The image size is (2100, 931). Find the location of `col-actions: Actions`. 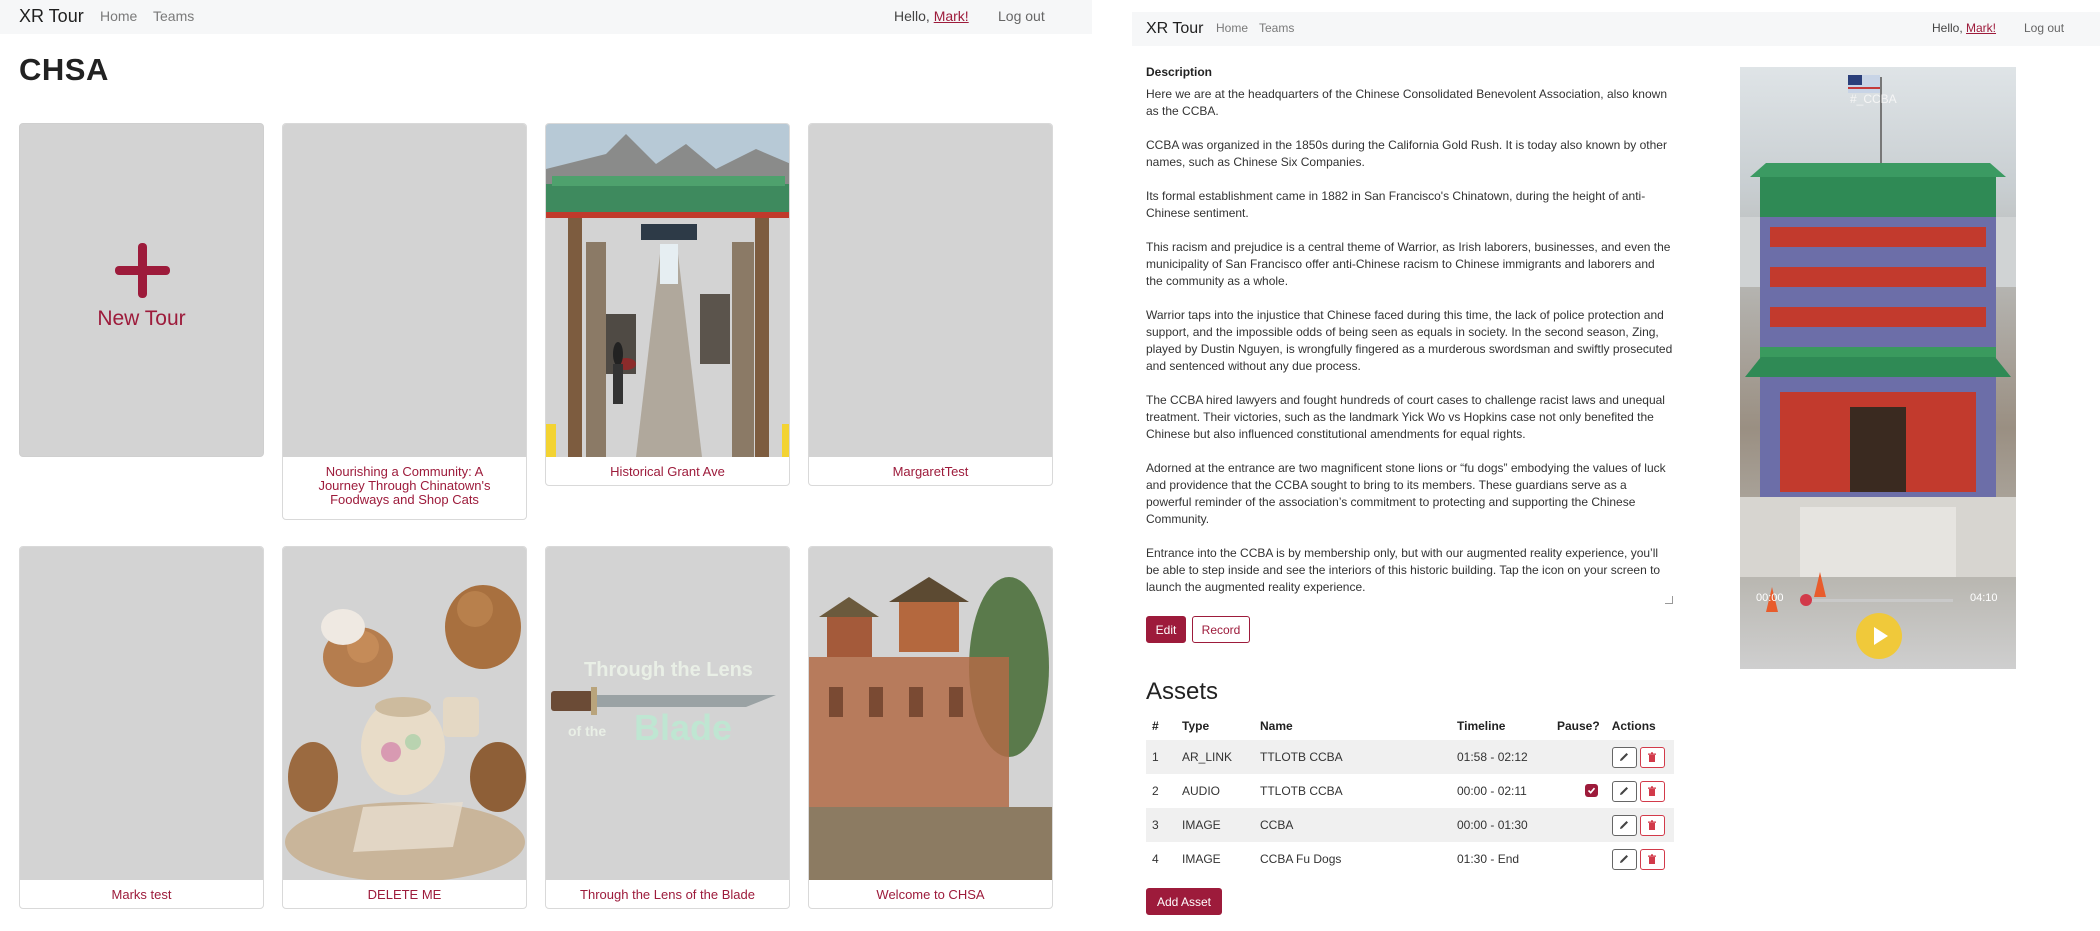

col-actions: Actions is located at coordinates (1633, 726).